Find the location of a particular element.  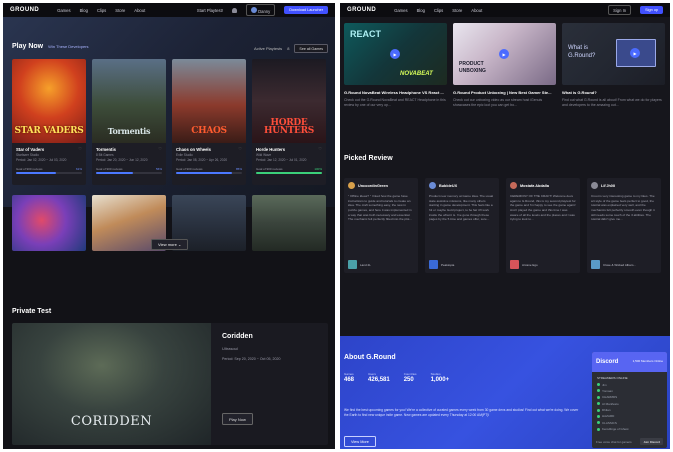

card-period: Period: Jan 20, 2020 ~ Jun 12, 2020 is located at coordinates (122, 160).